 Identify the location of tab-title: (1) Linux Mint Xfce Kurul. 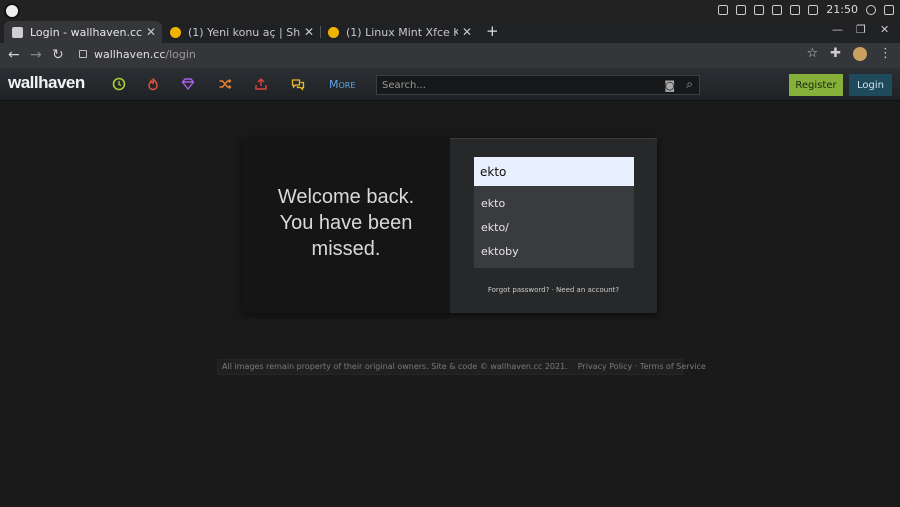
(402, 32).